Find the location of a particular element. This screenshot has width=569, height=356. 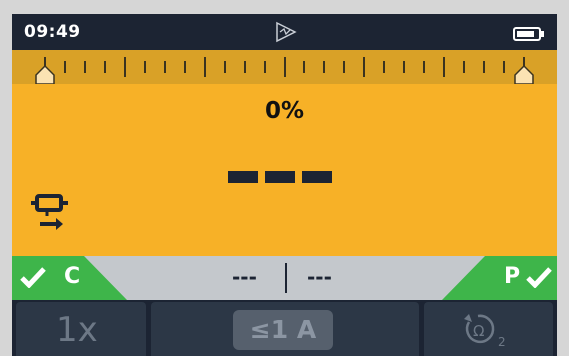

reading-left: --- is located at coordinates (244, 277).